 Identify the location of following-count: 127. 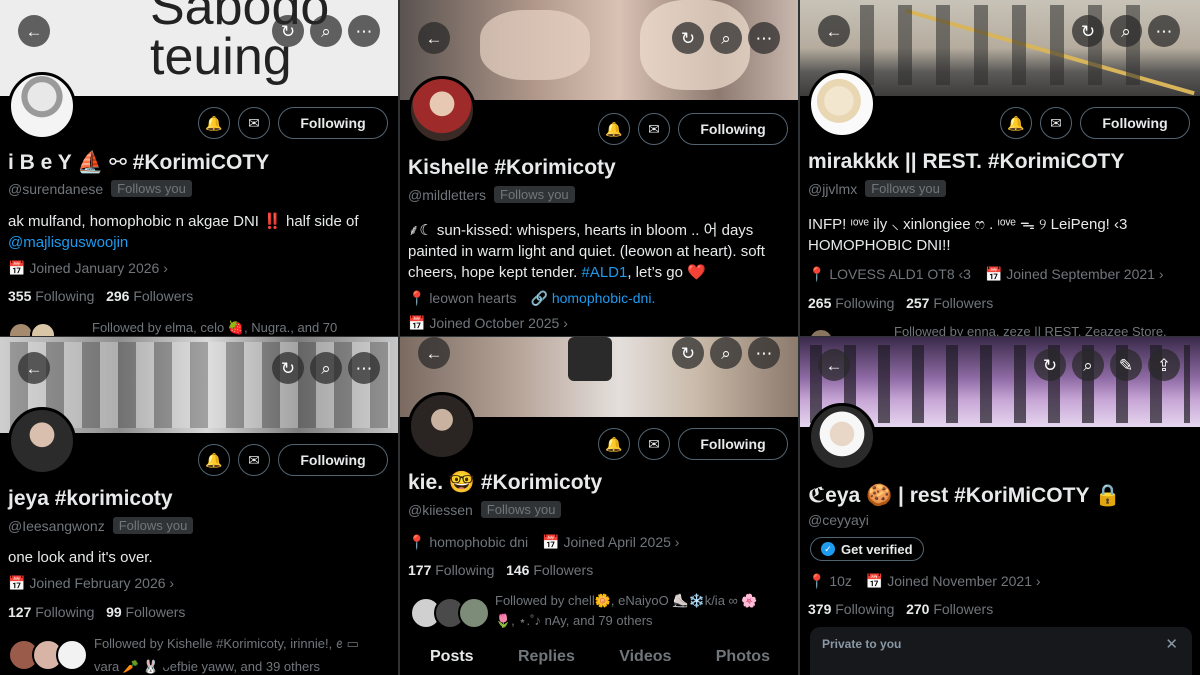
(19, 612).